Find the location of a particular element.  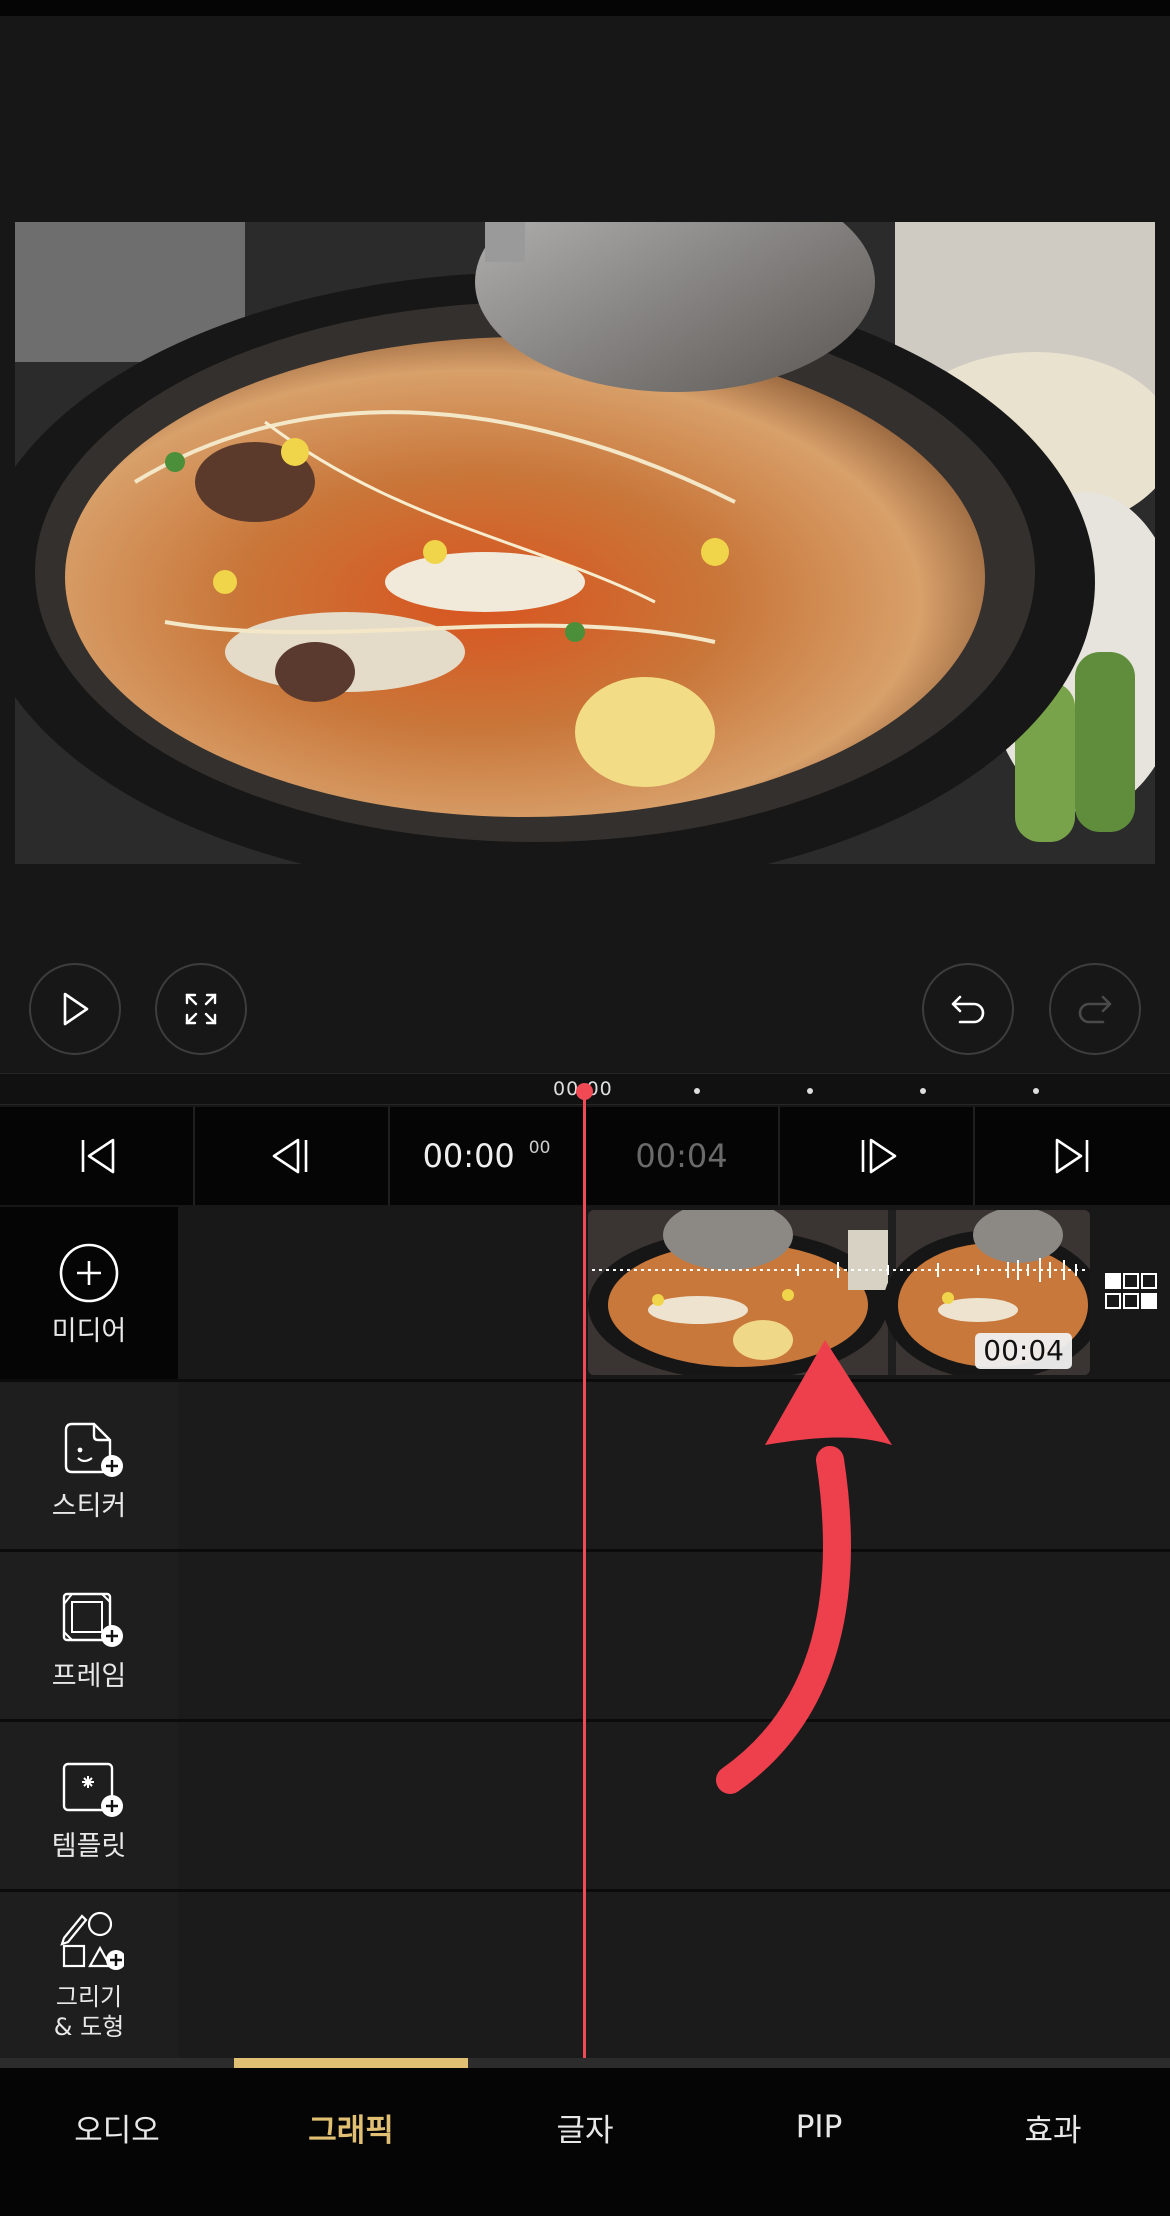

skip-to-end-icon is located at coordinates (1071, 1156).